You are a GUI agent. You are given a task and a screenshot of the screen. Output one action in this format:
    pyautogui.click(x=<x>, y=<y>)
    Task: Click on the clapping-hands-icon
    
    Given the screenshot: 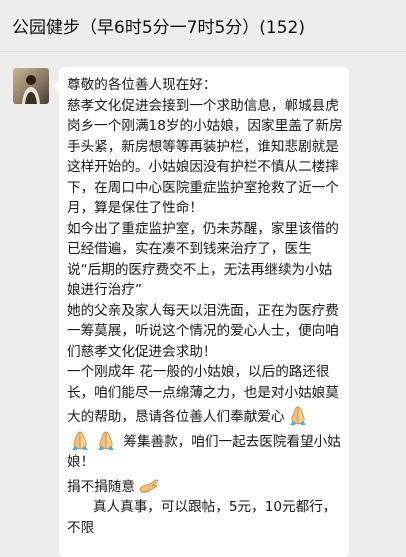 What is the action you would take?
    pyautogui.click(x=148, y=485)
    